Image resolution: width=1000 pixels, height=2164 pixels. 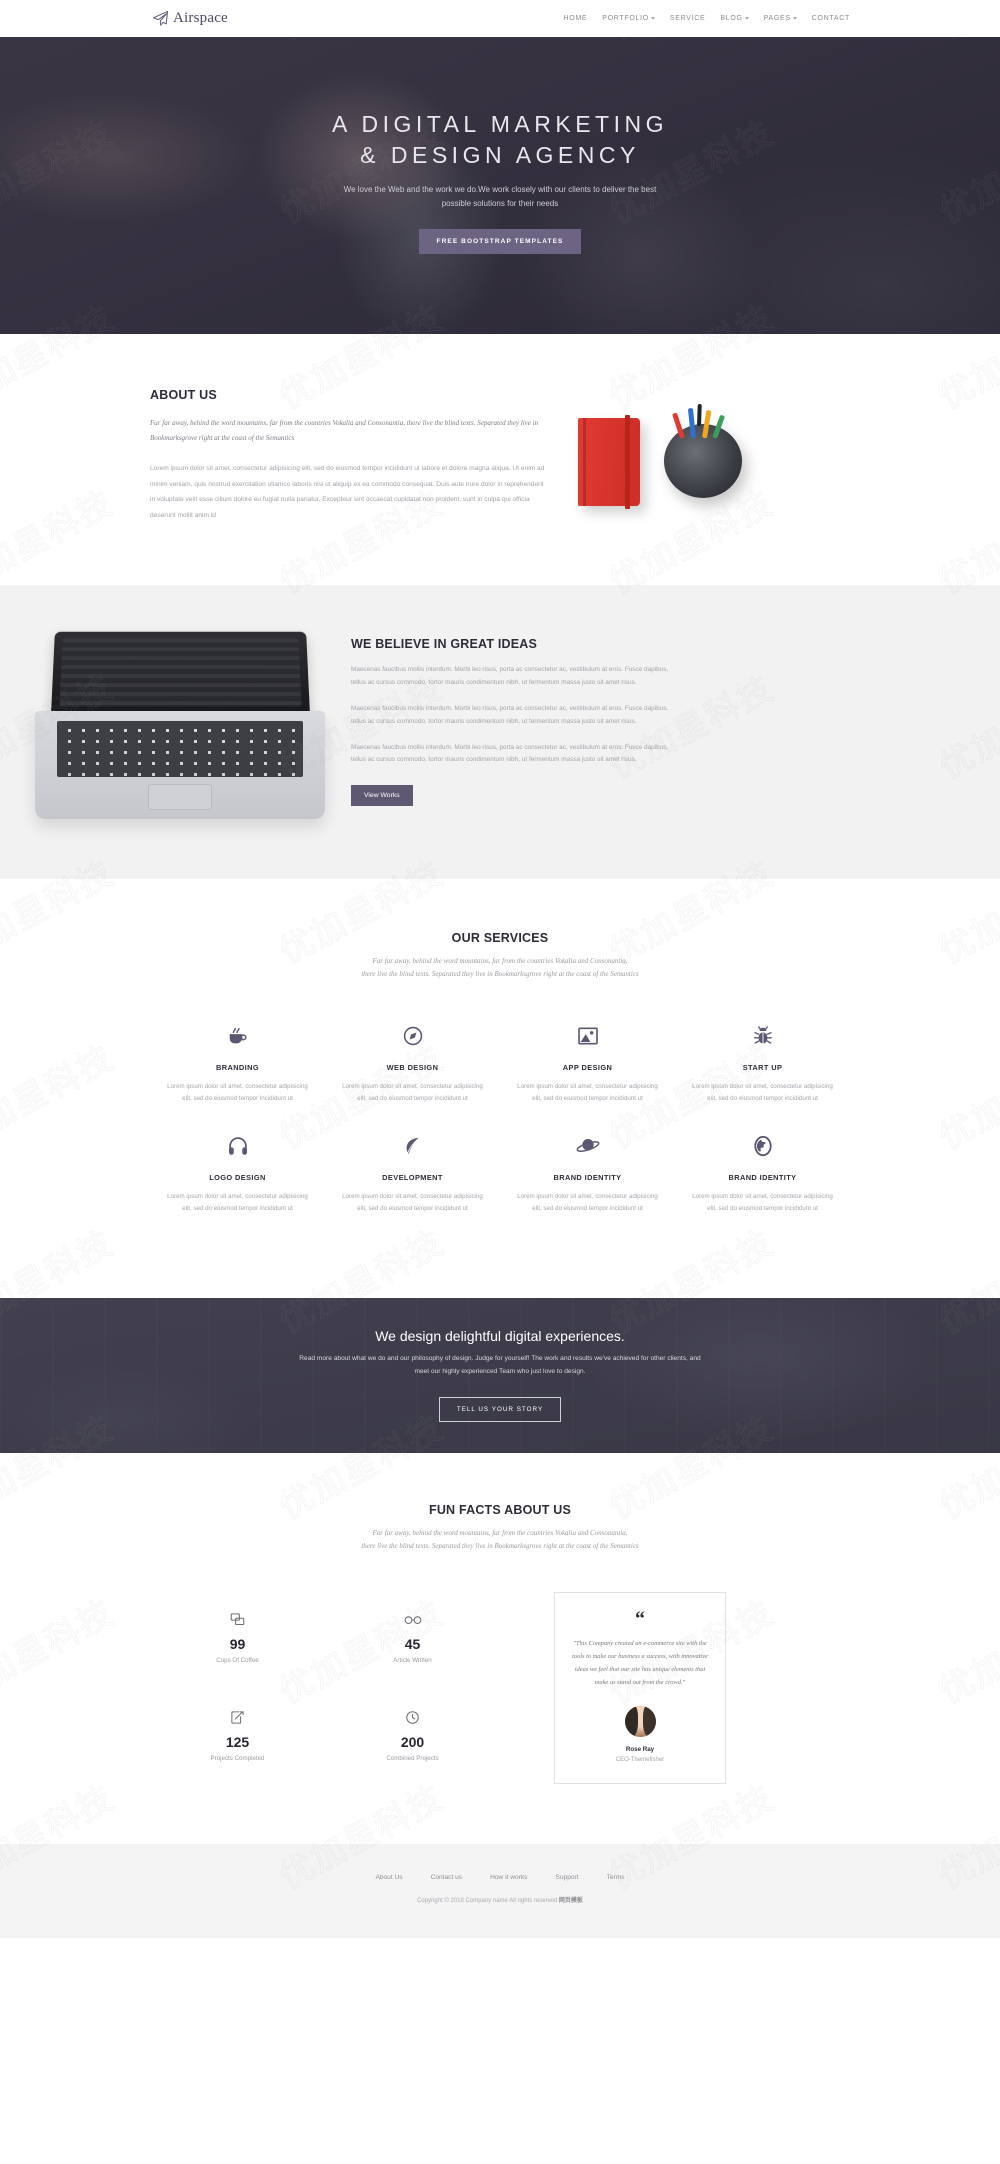 What do you see at coordinates (237, 1742) in the screenshot?
I see `counter-value: 125` at bounding box center [237, 1742].